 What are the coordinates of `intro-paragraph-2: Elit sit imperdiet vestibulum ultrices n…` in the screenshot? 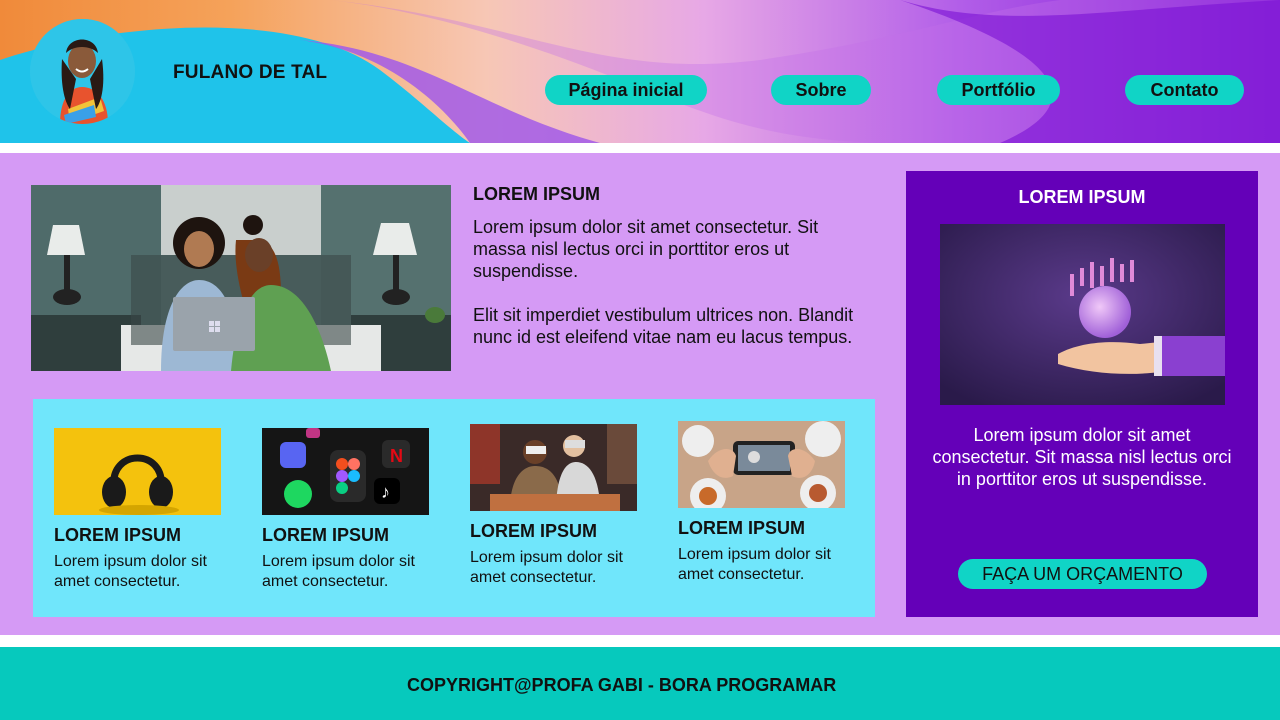 It's located at (663, 326).